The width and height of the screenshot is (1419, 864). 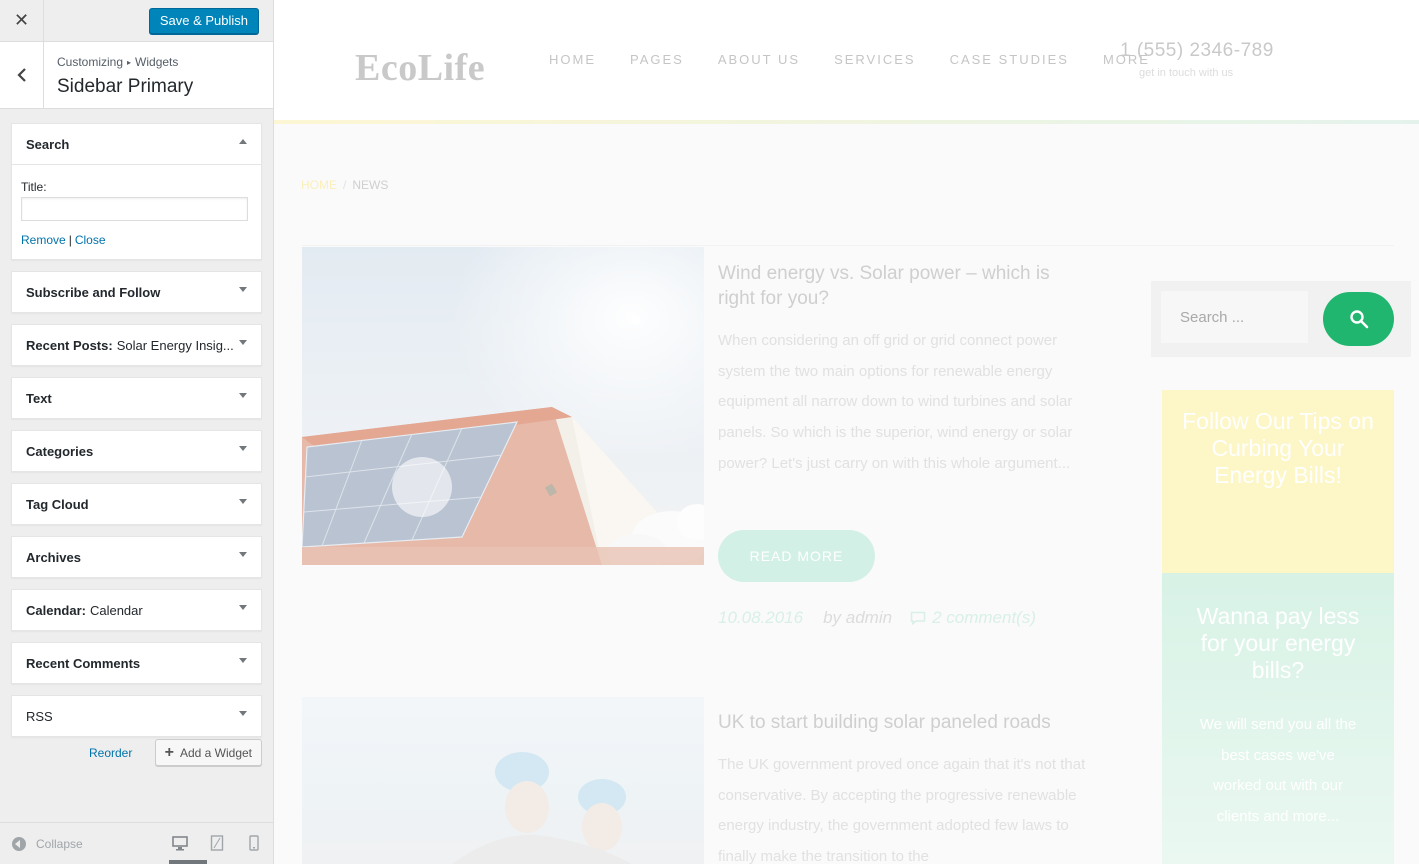 I want to click on phone-subtitle: get in touch with us, so click(x=1186, y=73).